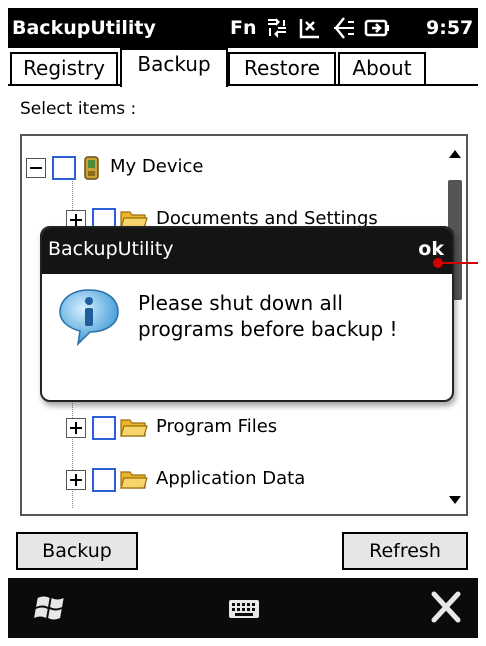  Describe the element at coordinates (217, 426) in the screenshot. I see `tree-item-label: Program Files` at that location.